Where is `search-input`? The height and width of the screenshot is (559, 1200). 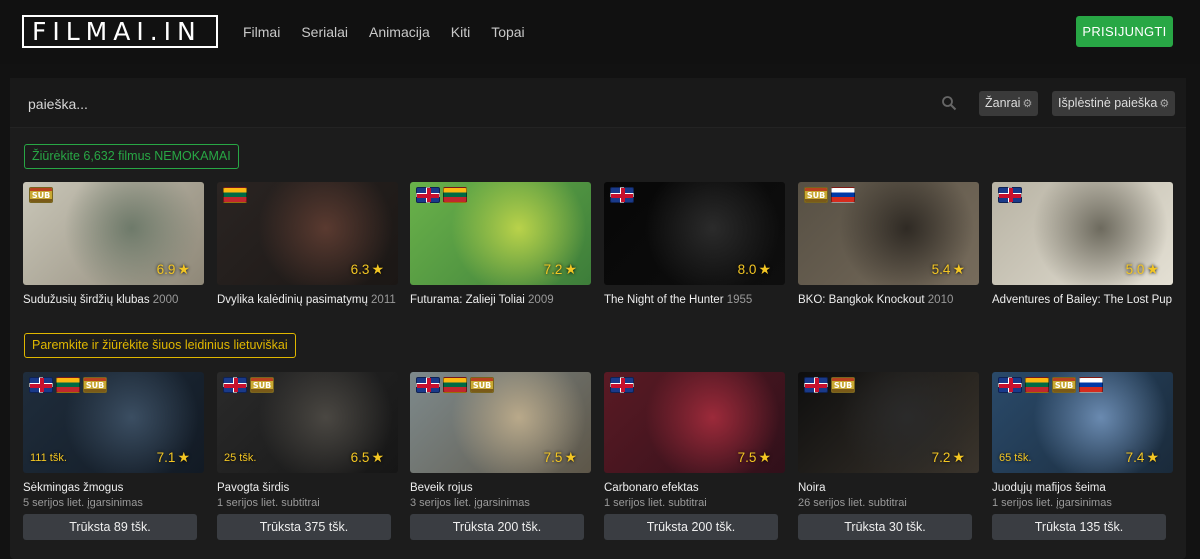 search-input is located at coordinates (468, 104).